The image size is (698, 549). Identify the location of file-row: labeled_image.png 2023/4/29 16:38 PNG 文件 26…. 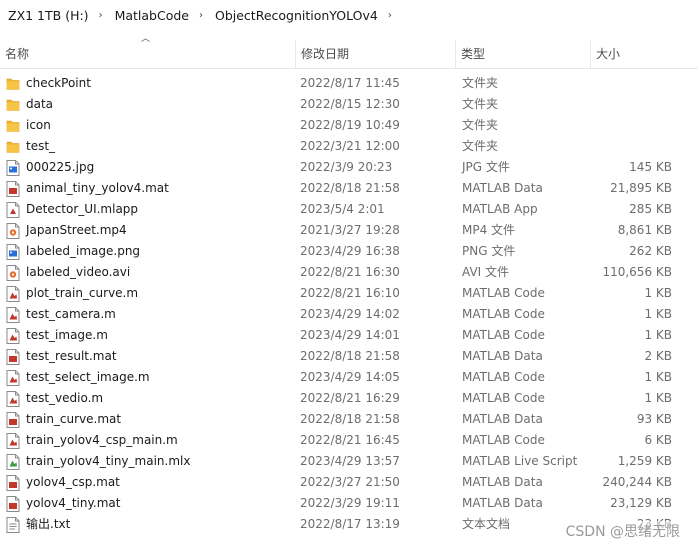
(349, 251).